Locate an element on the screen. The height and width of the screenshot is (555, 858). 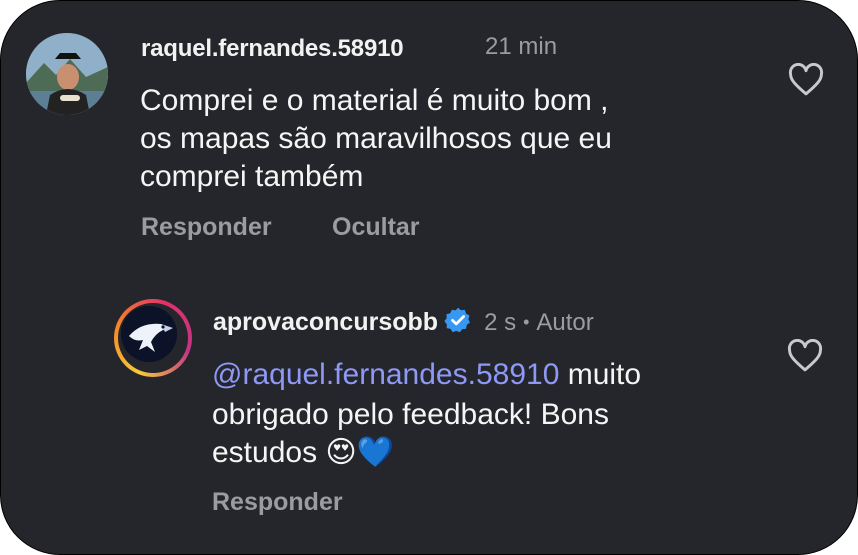
reply-username: aprovaconcursobb is located at coordinates (325, 322).